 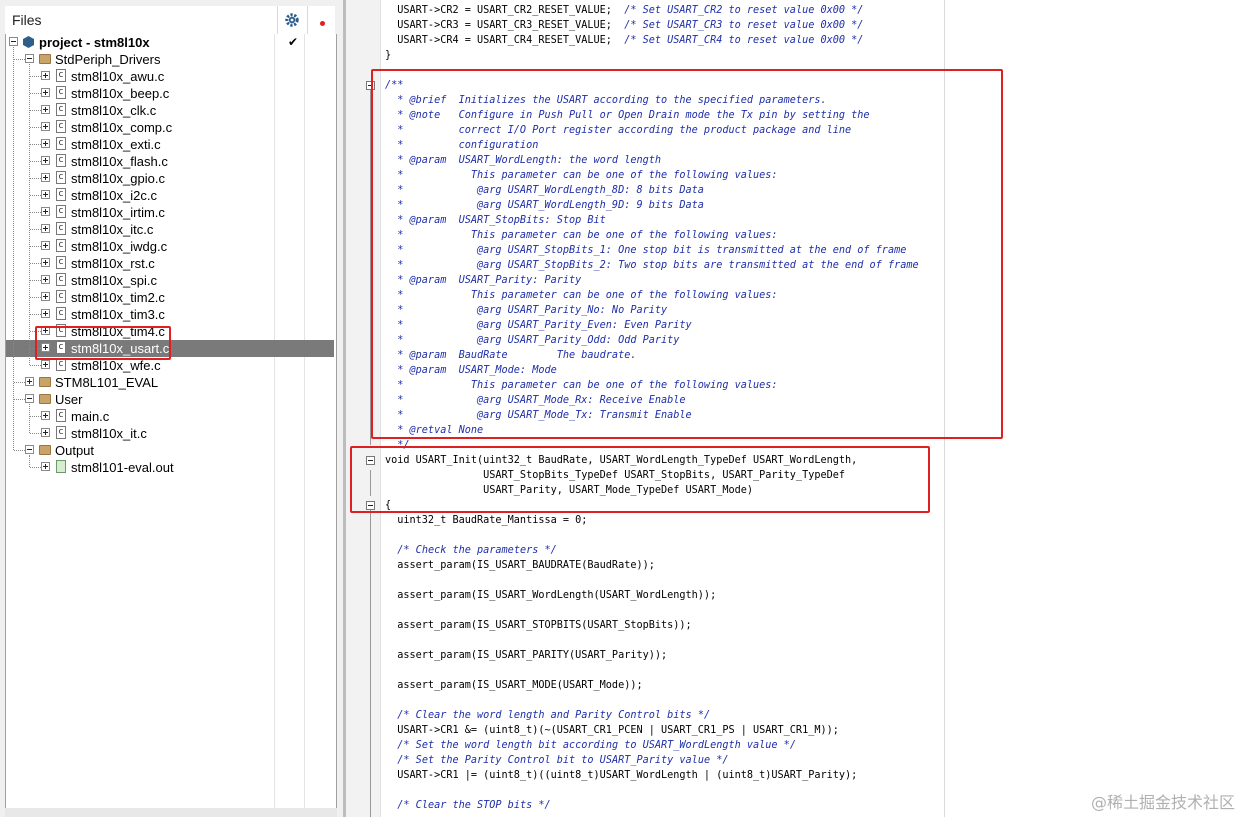 I want to click on tree-item-label: stm8l10x_flash.c, so click(x=119, y=161).